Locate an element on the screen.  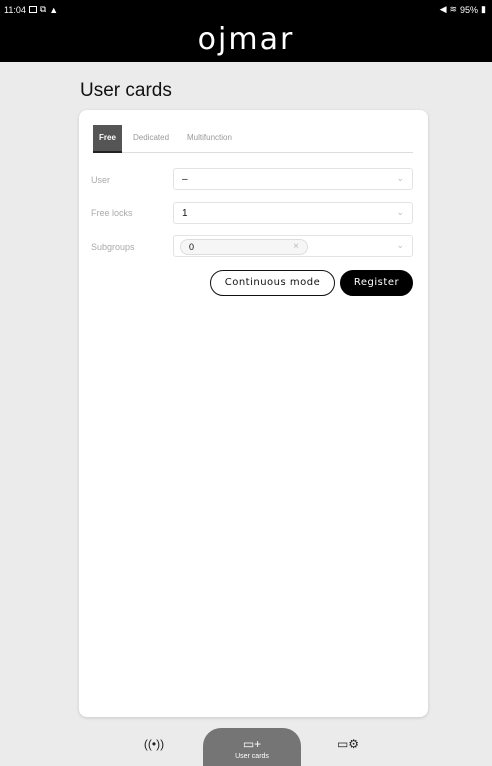
bottom-nav: ((•)) ▭+ User cards ▭⚙ is located at coordinates (246, 747).